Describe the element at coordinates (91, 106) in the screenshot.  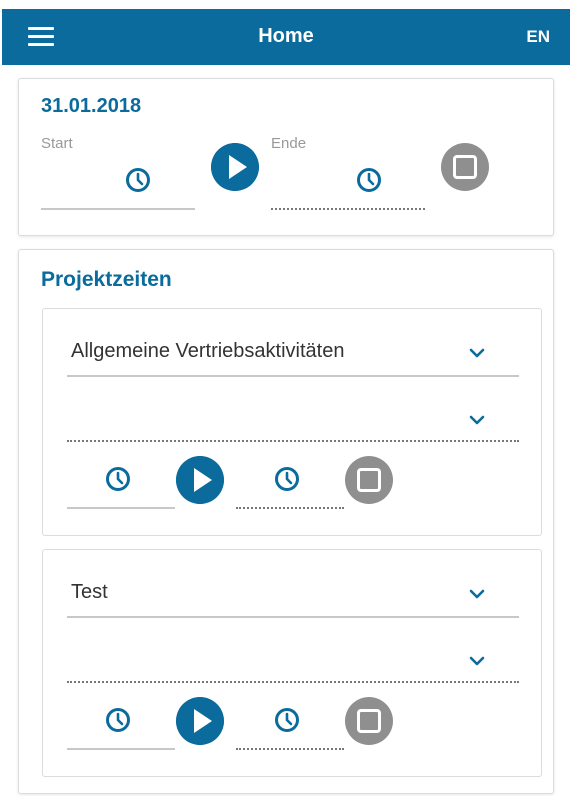
I see `date-label: 31.01.2018` at that location.